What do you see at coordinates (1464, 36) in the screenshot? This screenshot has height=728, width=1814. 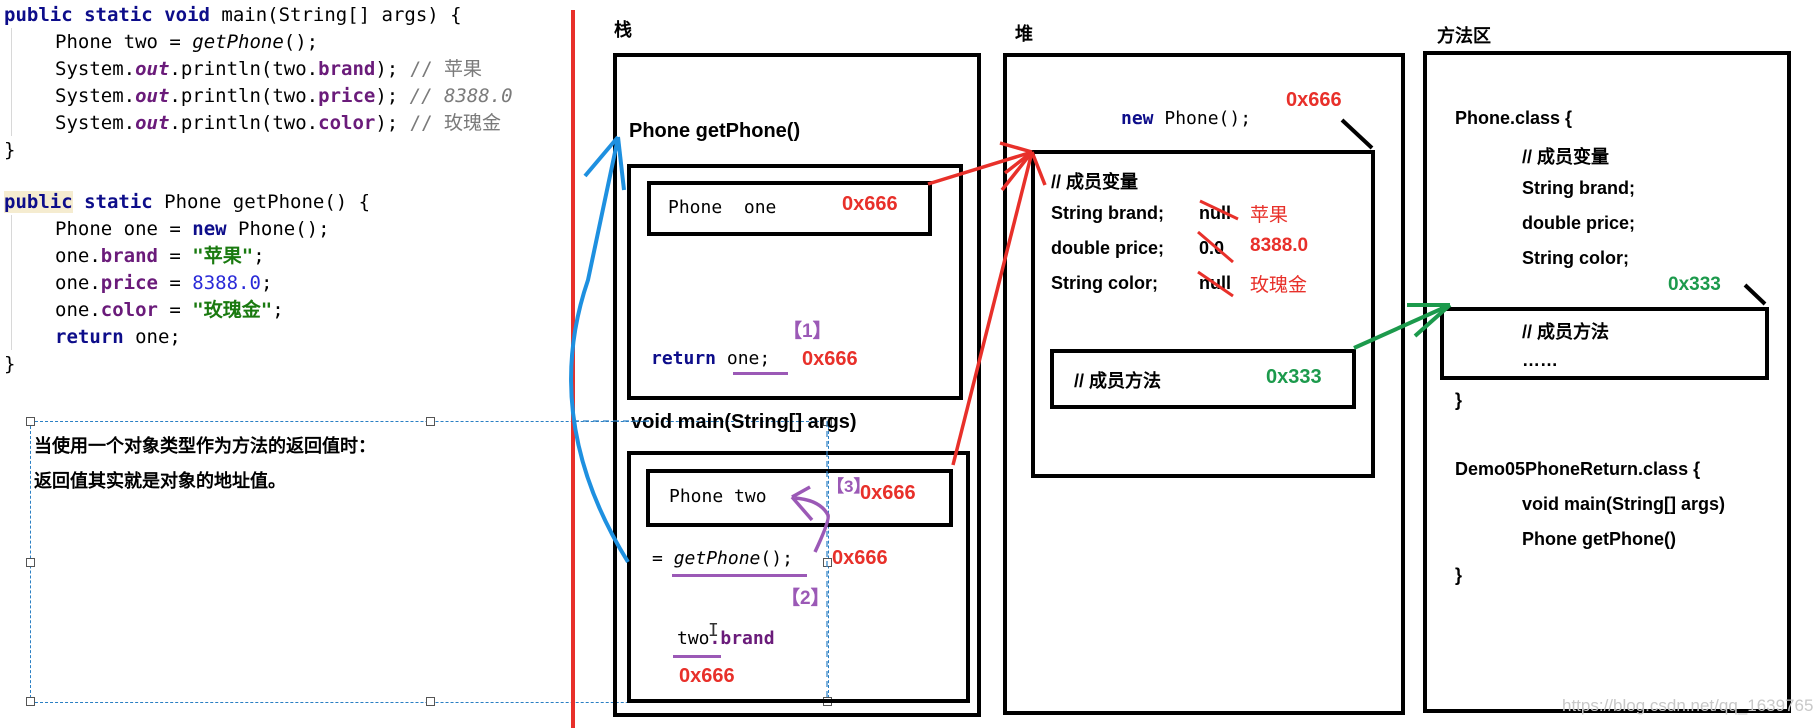 I see `method-area-title: 方法区` at bounding box center [1464, 36].